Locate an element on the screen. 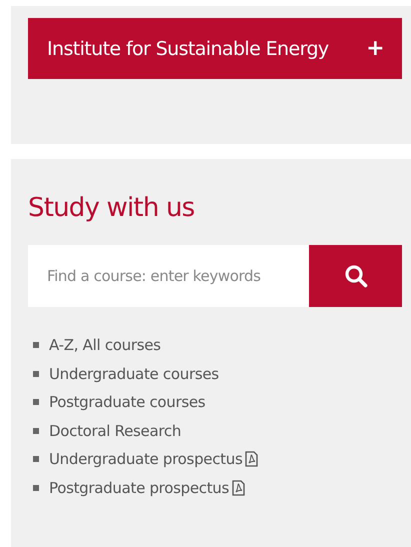  course-link: Undergraduate prospectus is located at coordinates (145, 459).